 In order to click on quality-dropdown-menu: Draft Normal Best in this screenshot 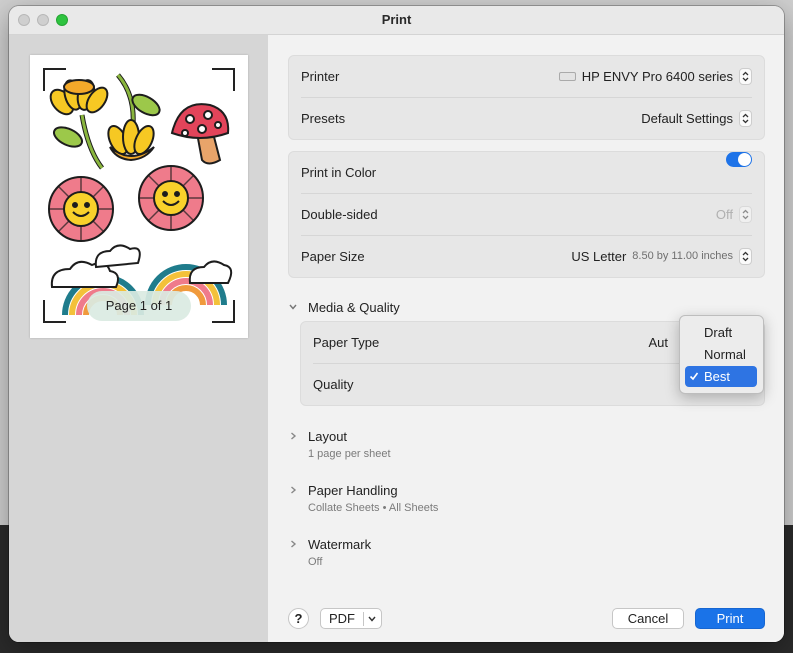, I will do `click(721, 354)`.